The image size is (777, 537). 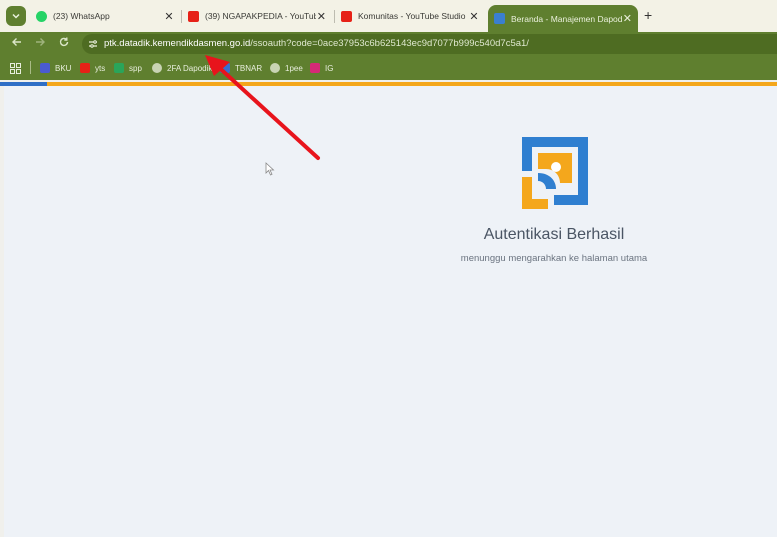 I want to click on bookmark-label: spp, so click(x=135, y=68).